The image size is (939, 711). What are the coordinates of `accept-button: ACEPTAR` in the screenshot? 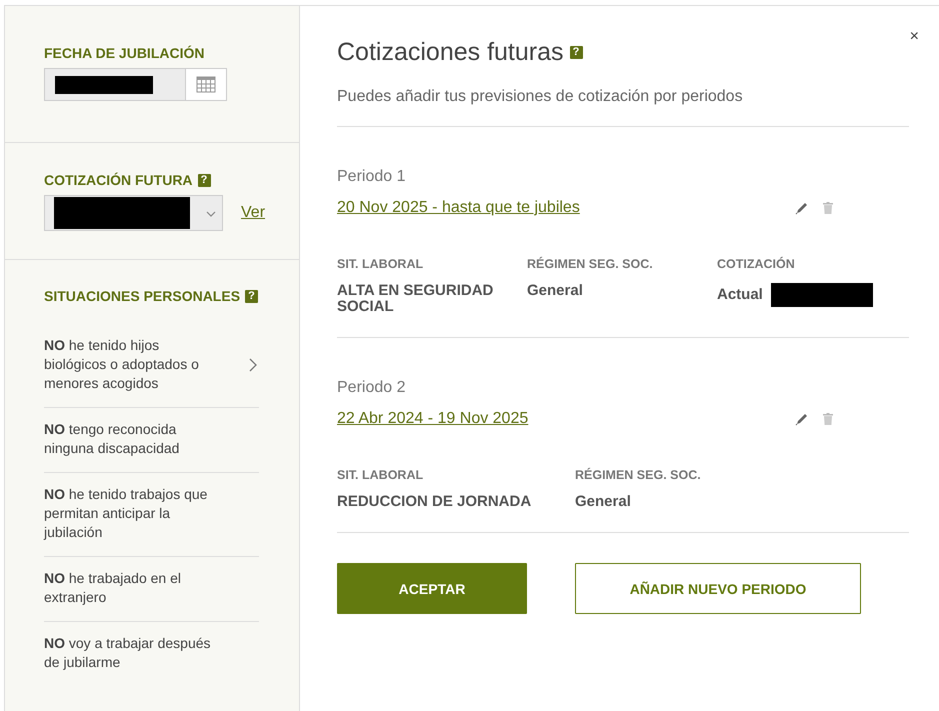 It's located at (432, 588).